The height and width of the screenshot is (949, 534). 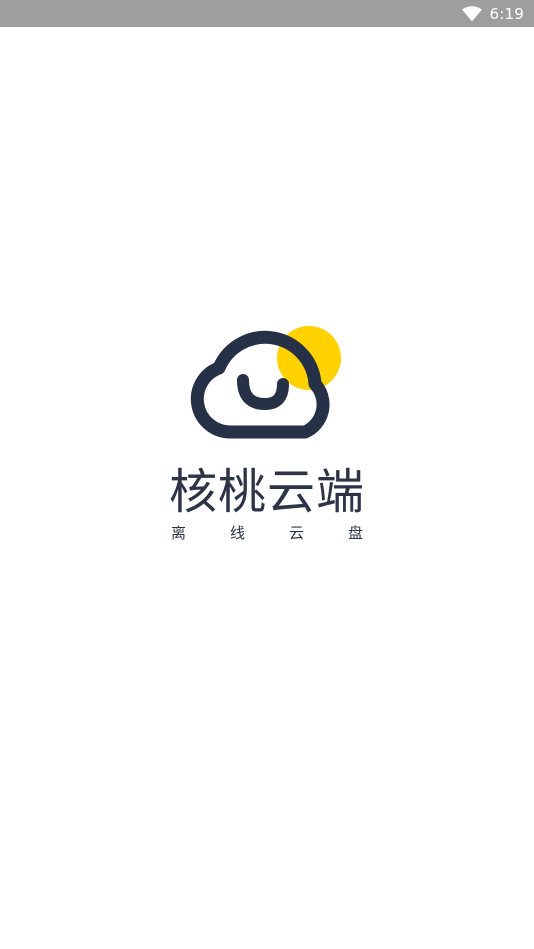 What do you see at coordinates (471, 13) in the screenshot?
I see `wifi-icon` at bounding box center [471, 13].